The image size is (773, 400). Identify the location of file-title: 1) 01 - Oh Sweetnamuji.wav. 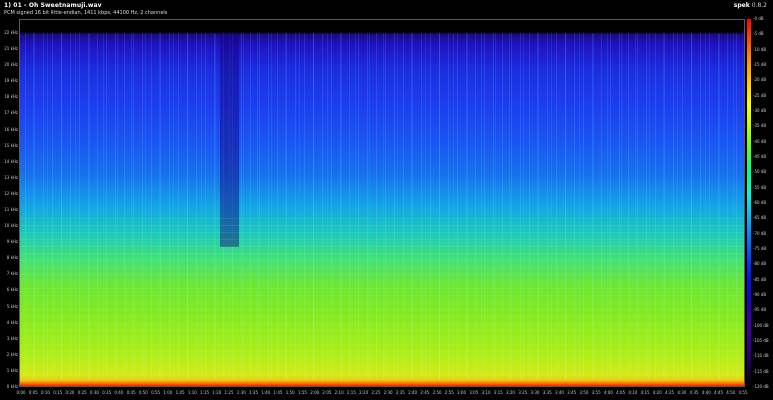
(53, 5).